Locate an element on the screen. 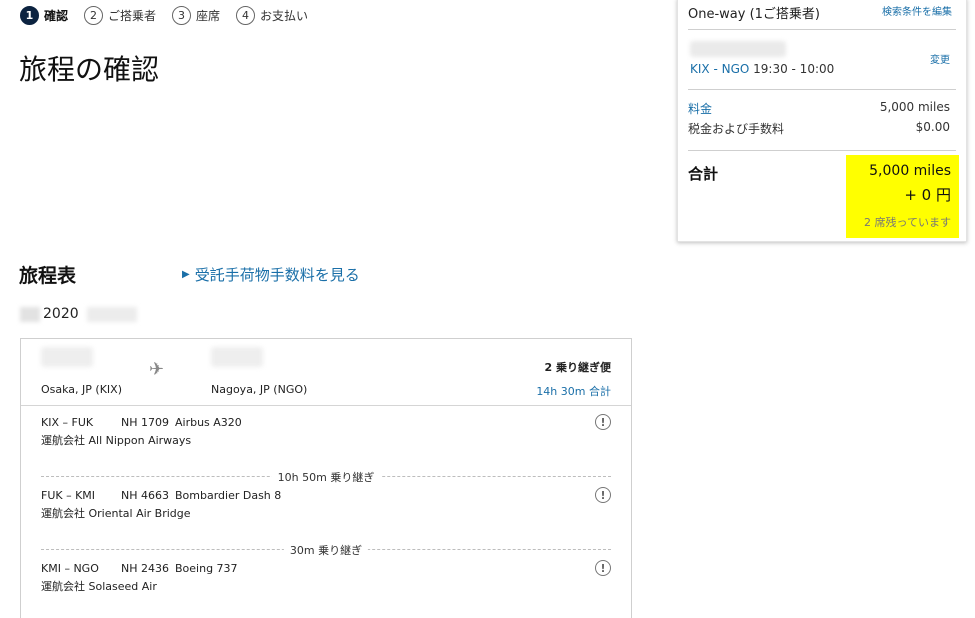  step-payment: 4 お支払い is located at coordinates (272, 15).